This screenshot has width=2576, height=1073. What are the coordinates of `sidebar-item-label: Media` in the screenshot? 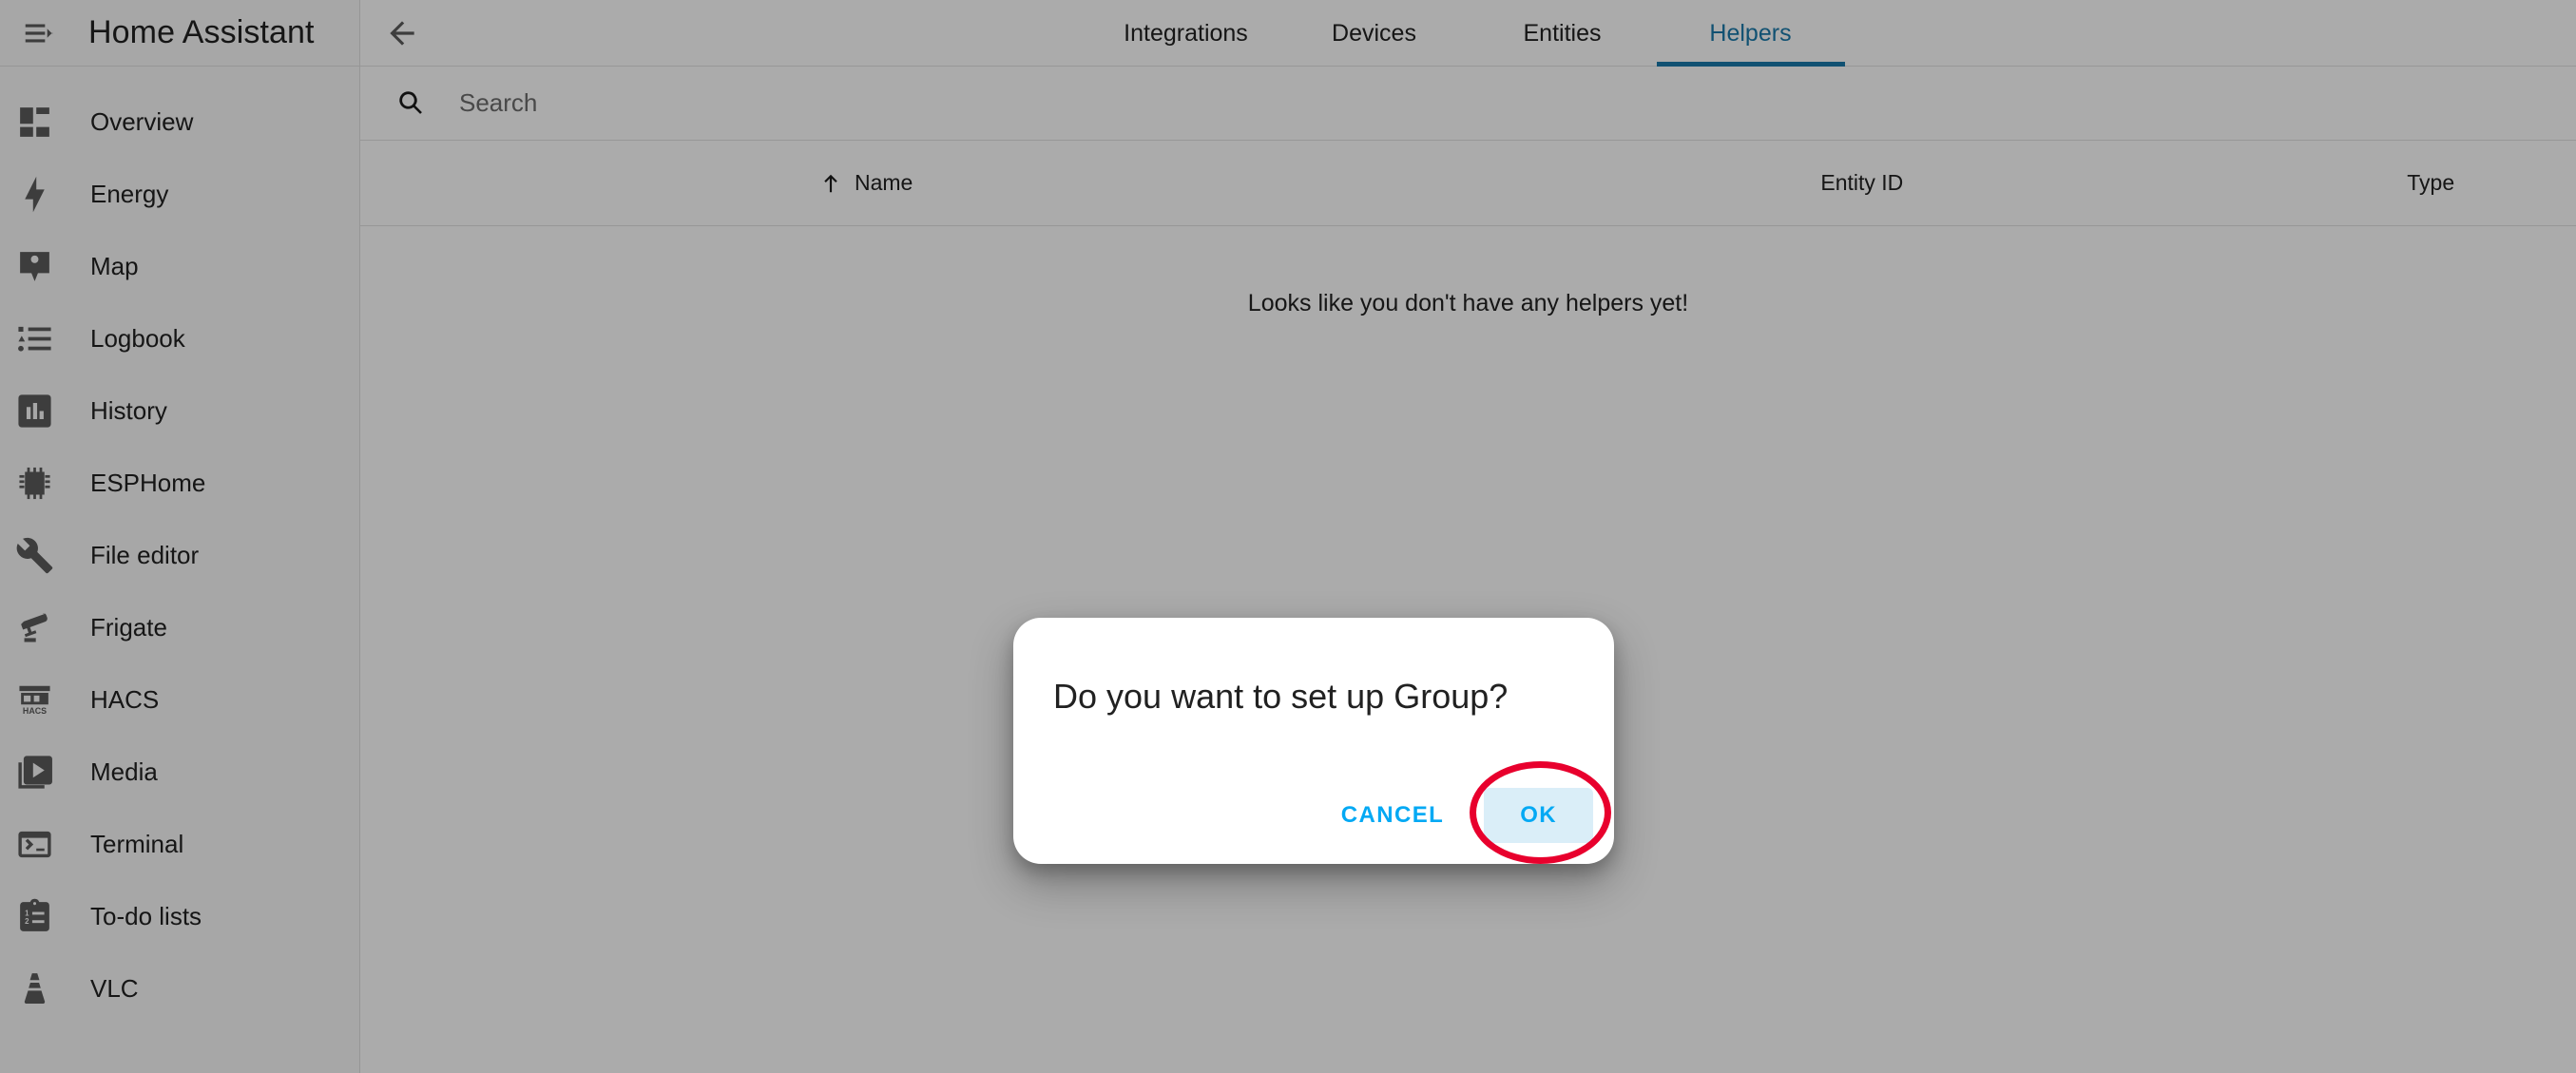 It's located at (124, 771).